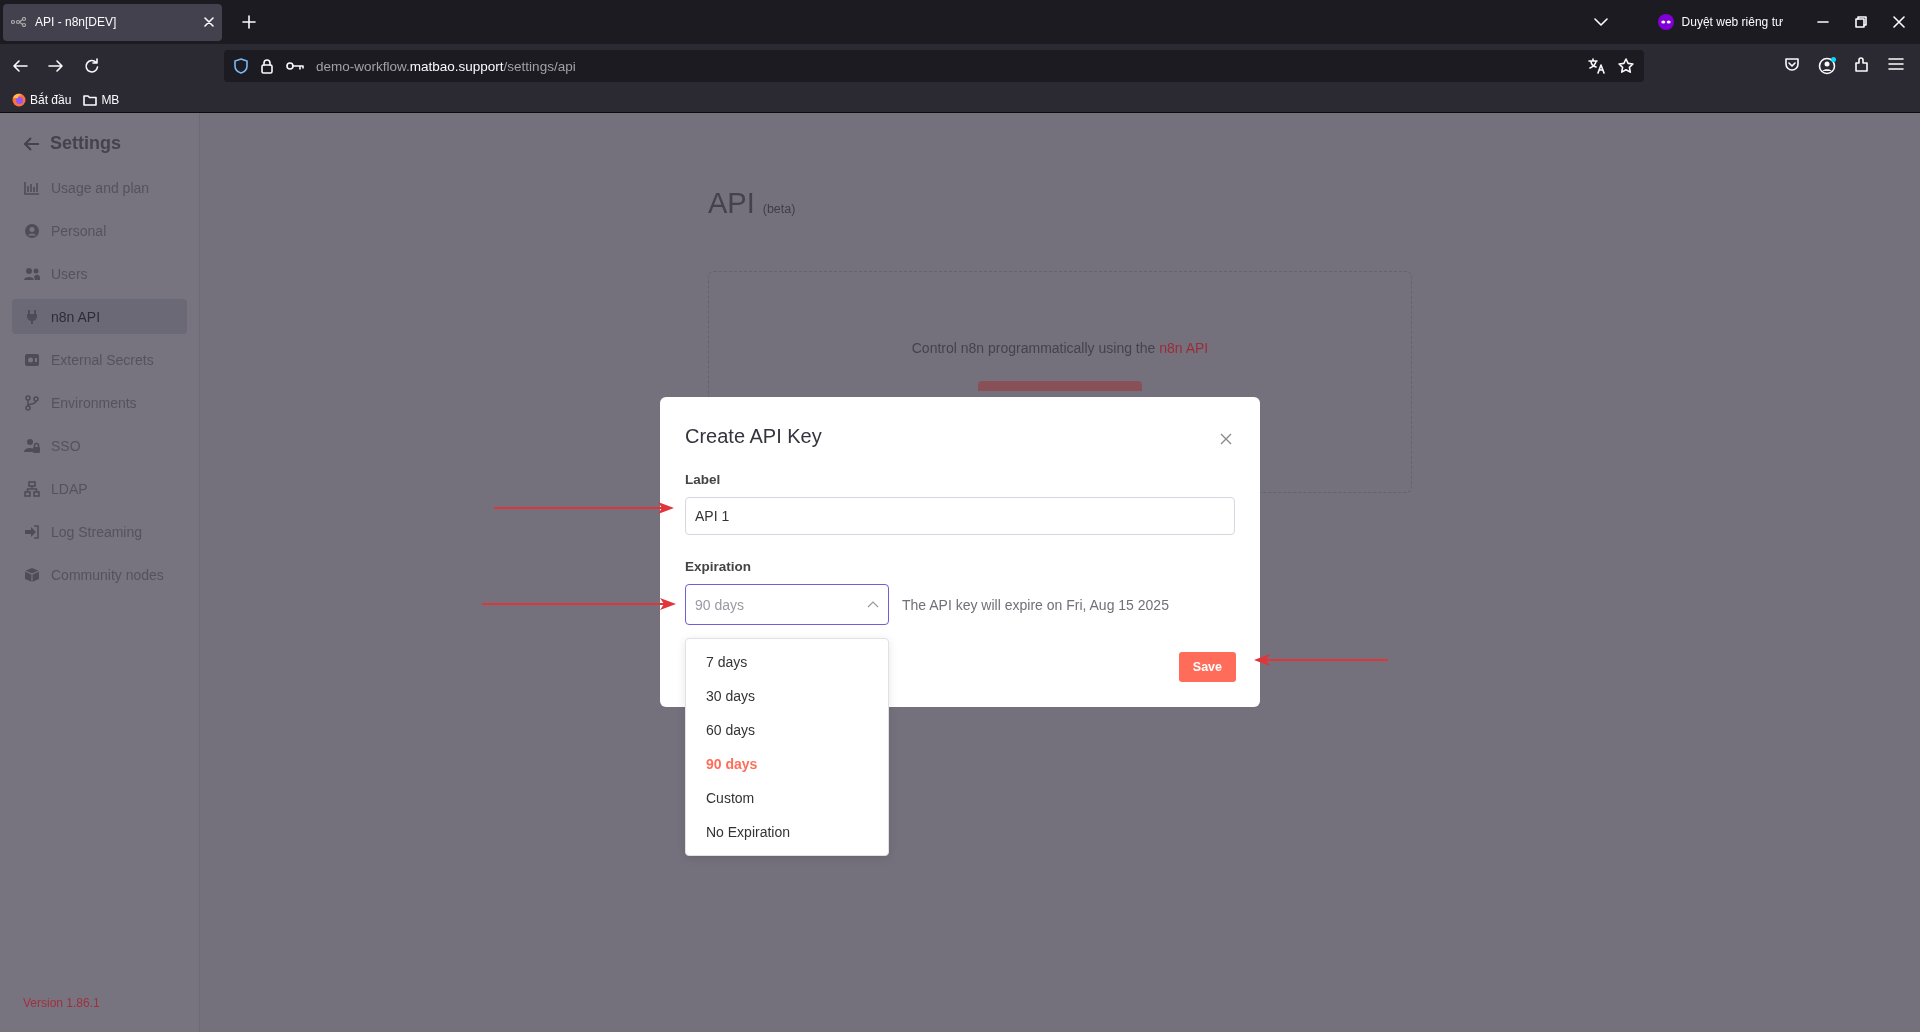  What do you see at coordinates (56, 66) in the screenshot?
I see `forward-icon` at bounding box center [56, 66].